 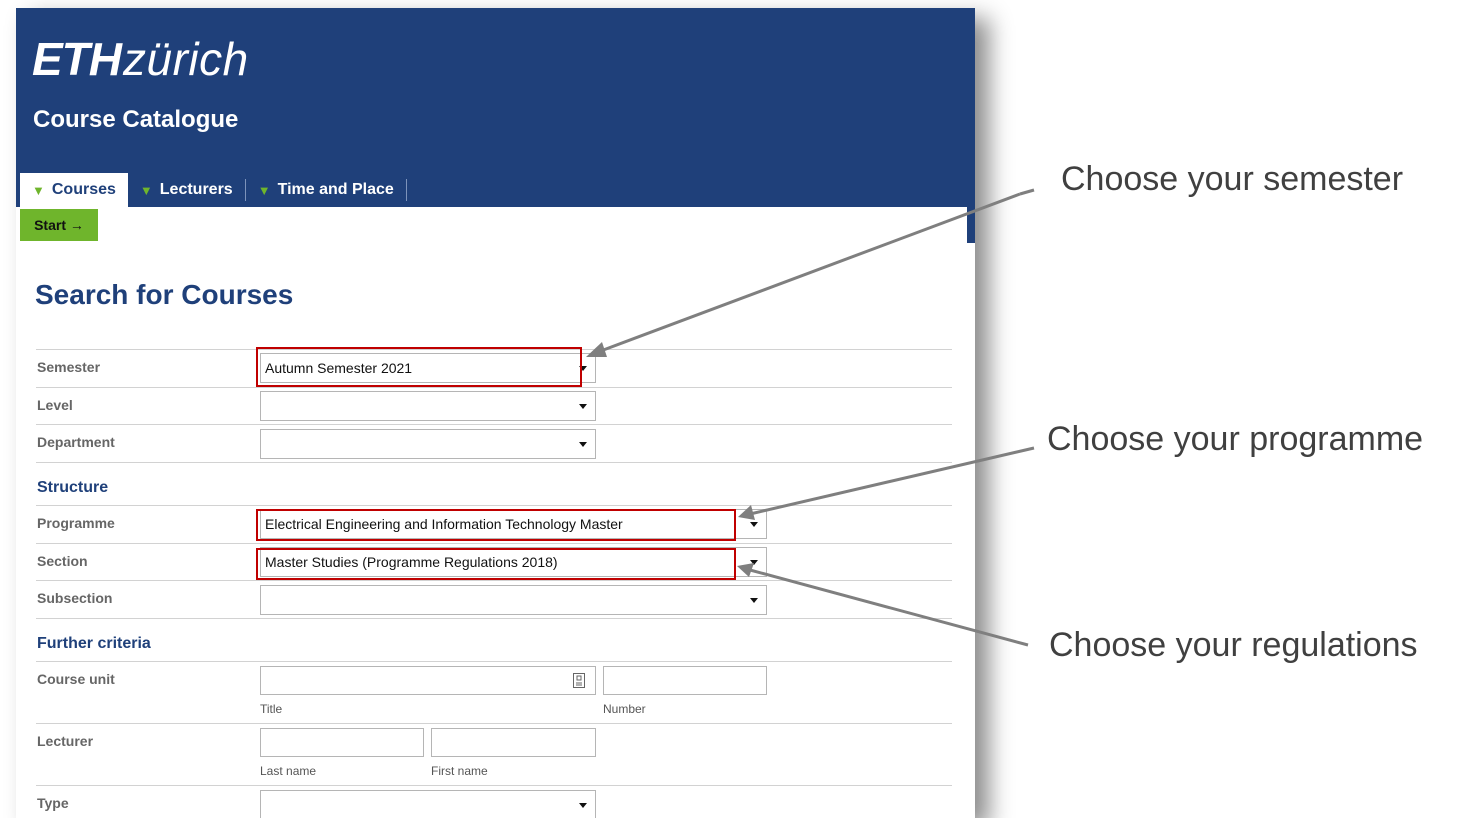 What do you see at coordinates (1232, 179) in the screenshot?
I see `callout-semester: Choose your semester` at bounding box center [1232, 179].